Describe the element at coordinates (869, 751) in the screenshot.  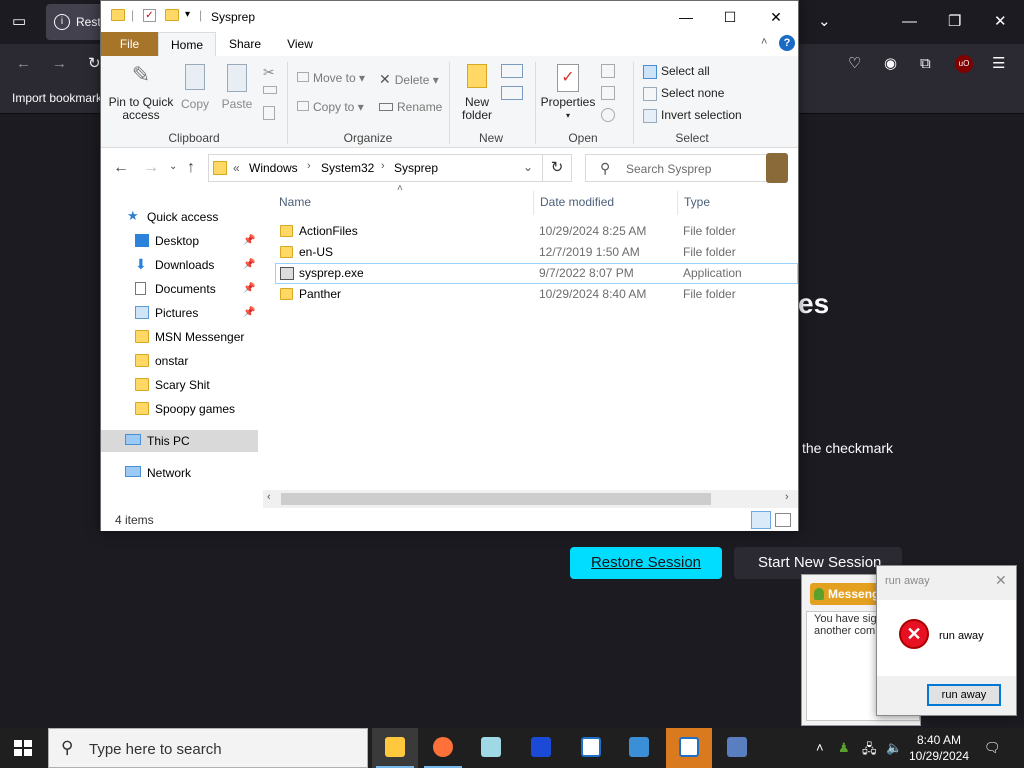
I see `tray-network-icon: 🖧` at that location.